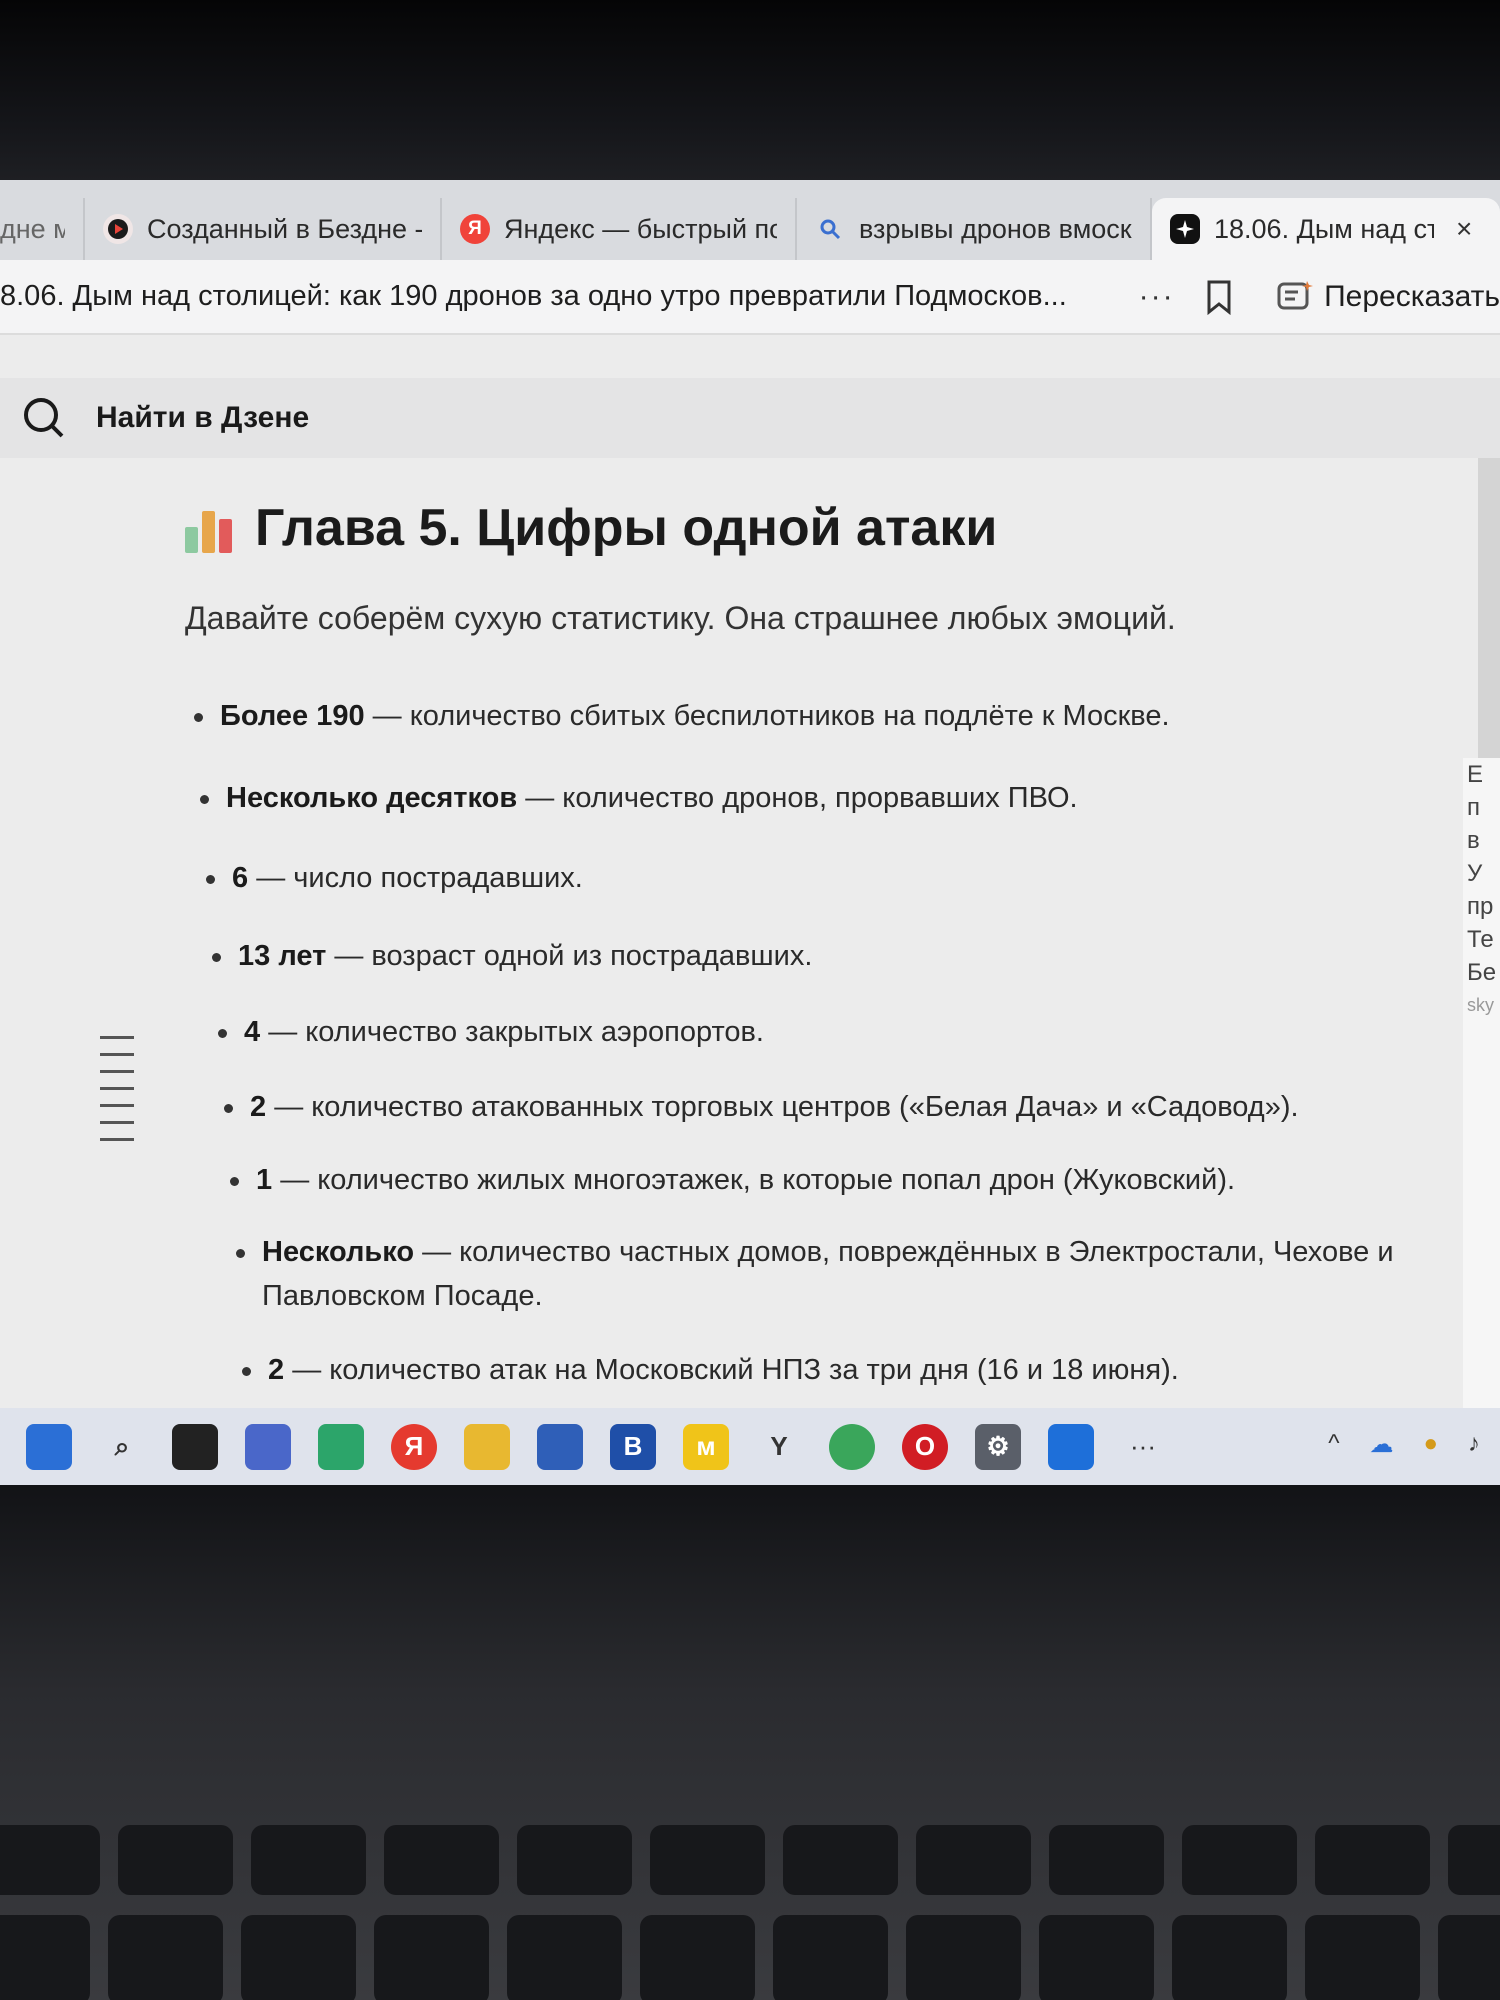 The width and height of the screenshot is (1500, 2000). What do you see at coordinates (268, 1446) in the screenshot?
I see `widgets-icon` at bounding box center [268, 1446].